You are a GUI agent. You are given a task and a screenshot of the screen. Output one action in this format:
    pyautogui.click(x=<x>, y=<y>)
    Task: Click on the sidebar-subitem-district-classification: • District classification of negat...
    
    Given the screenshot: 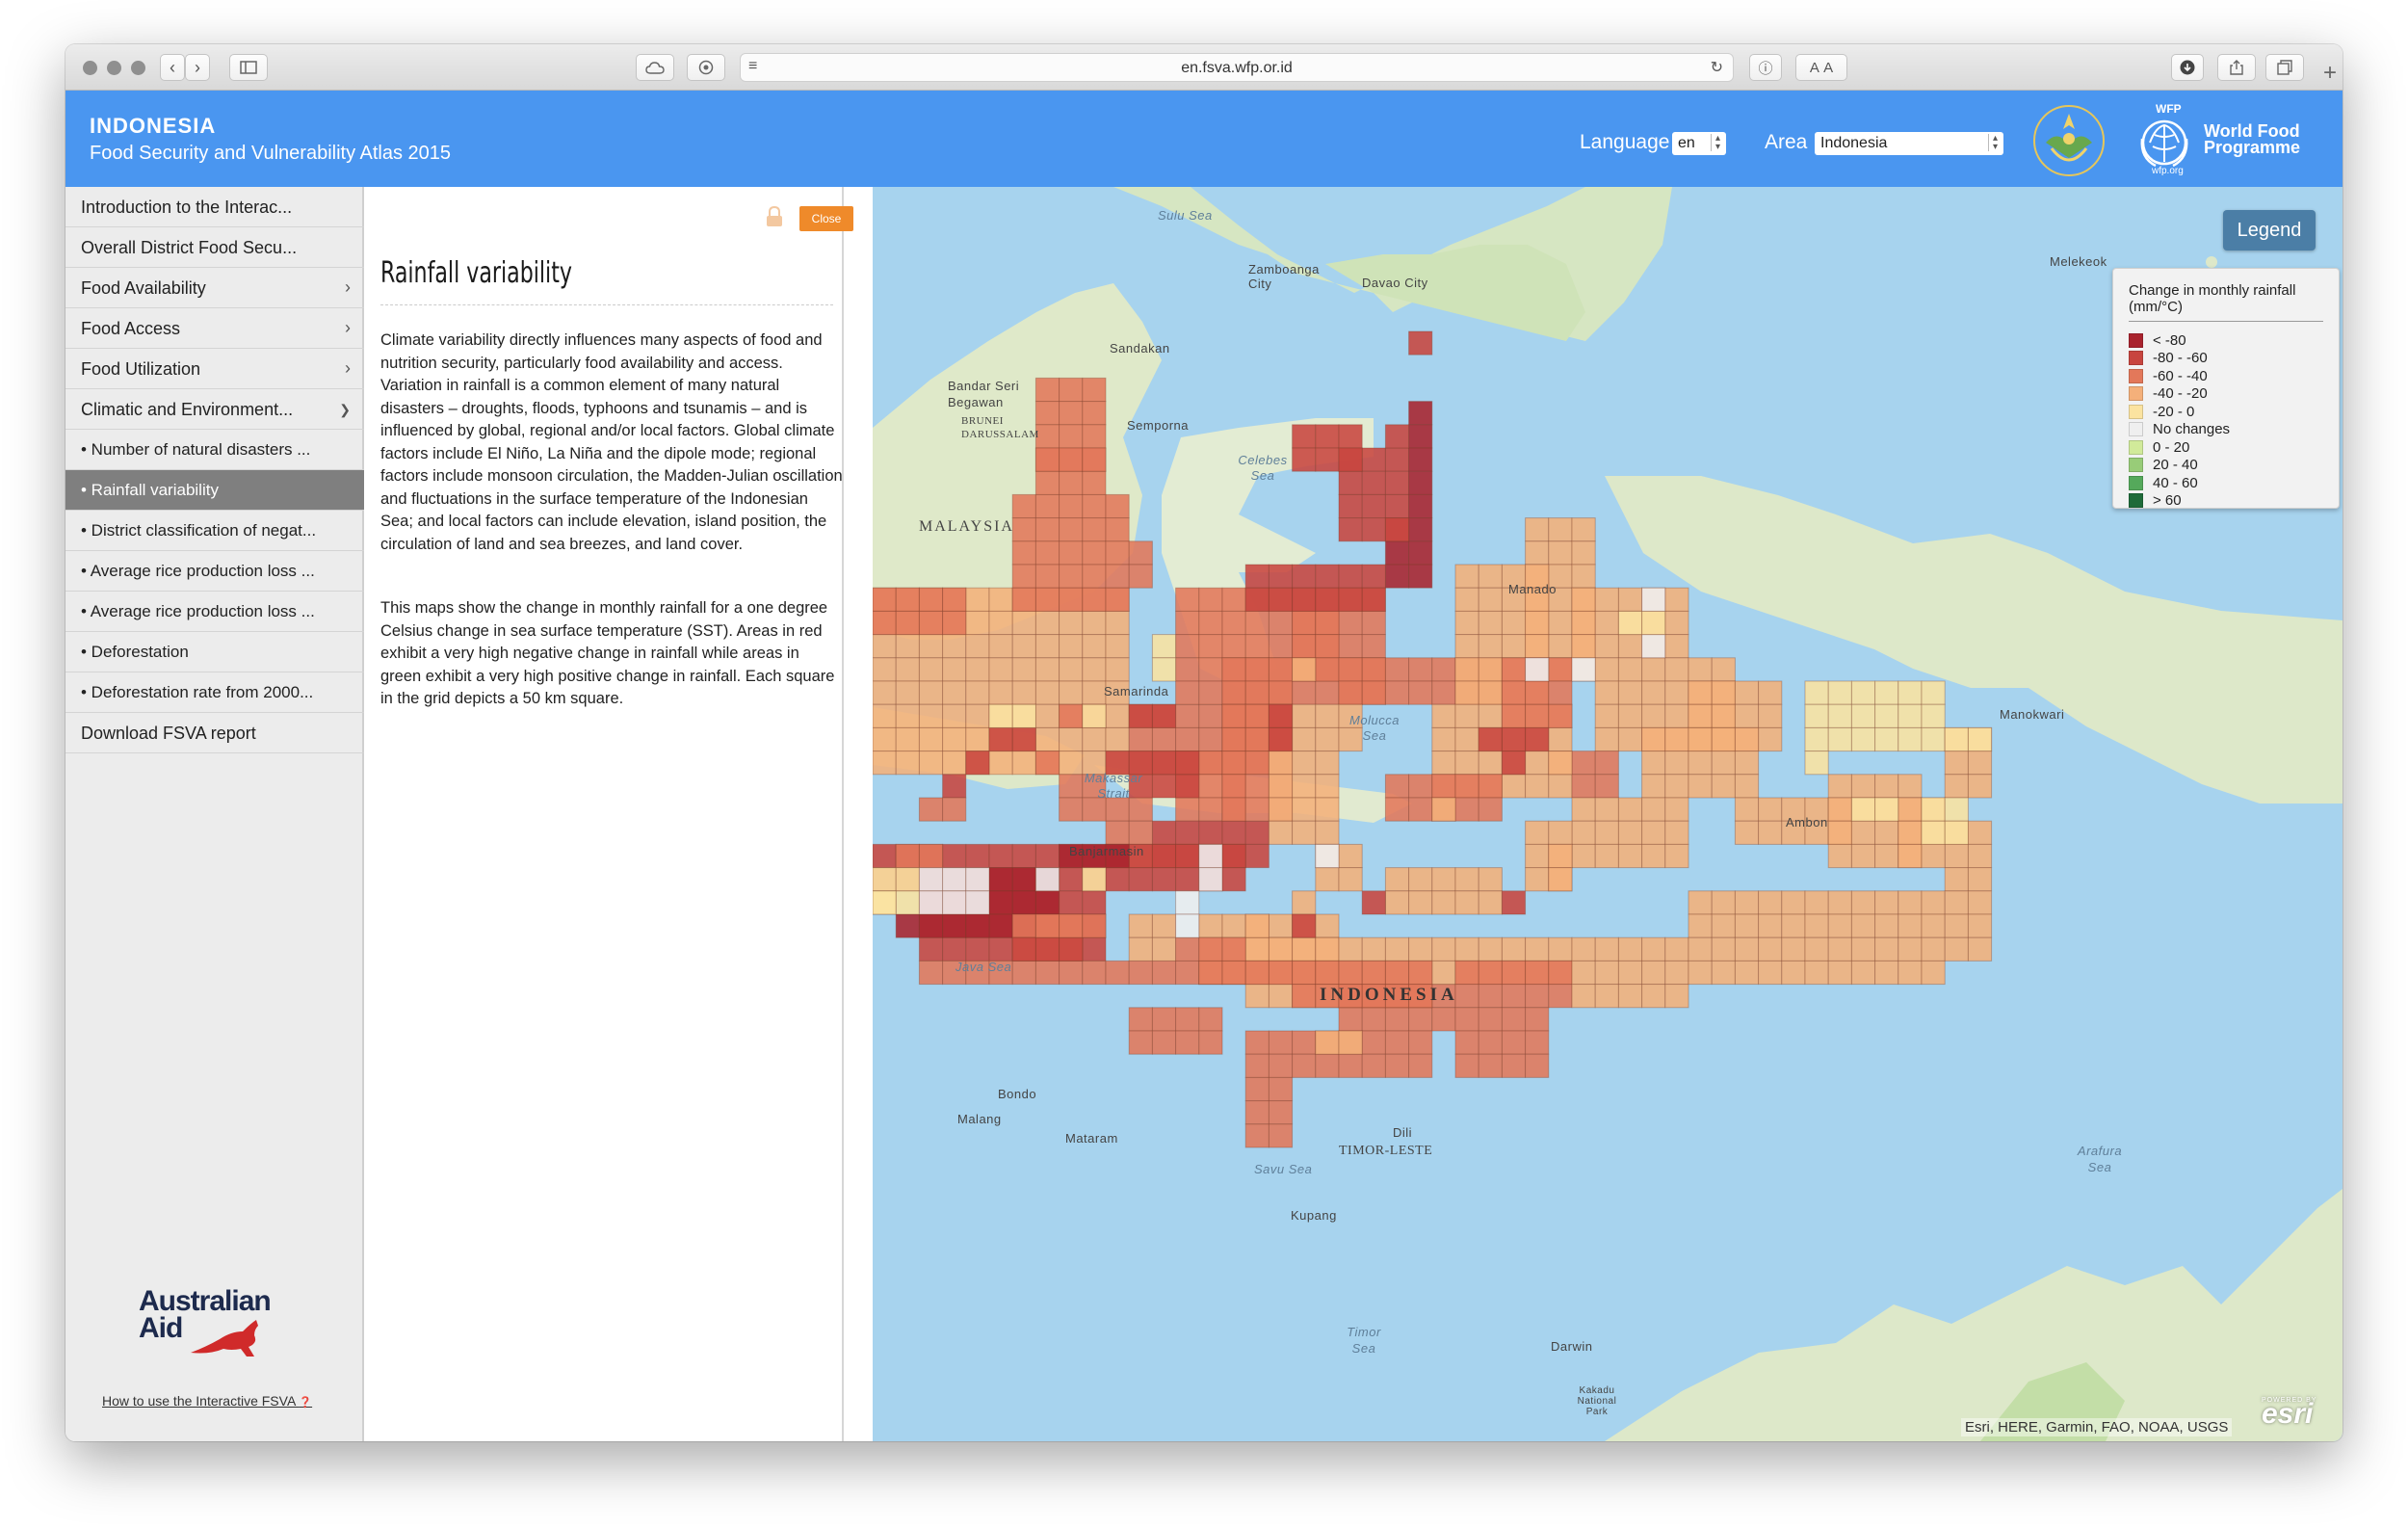 What is the action you would take?
    pyautogui.click(x=214, y=531)
    